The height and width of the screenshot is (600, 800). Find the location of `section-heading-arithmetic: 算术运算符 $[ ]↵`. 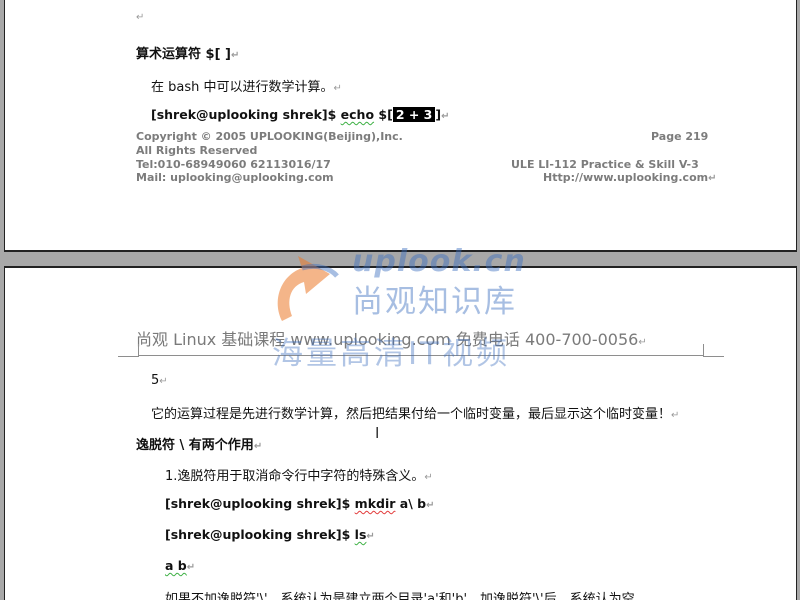

section-heading-arithmetic: 算术运算符 $[ ]↵ is located at coordinates (187, 52).